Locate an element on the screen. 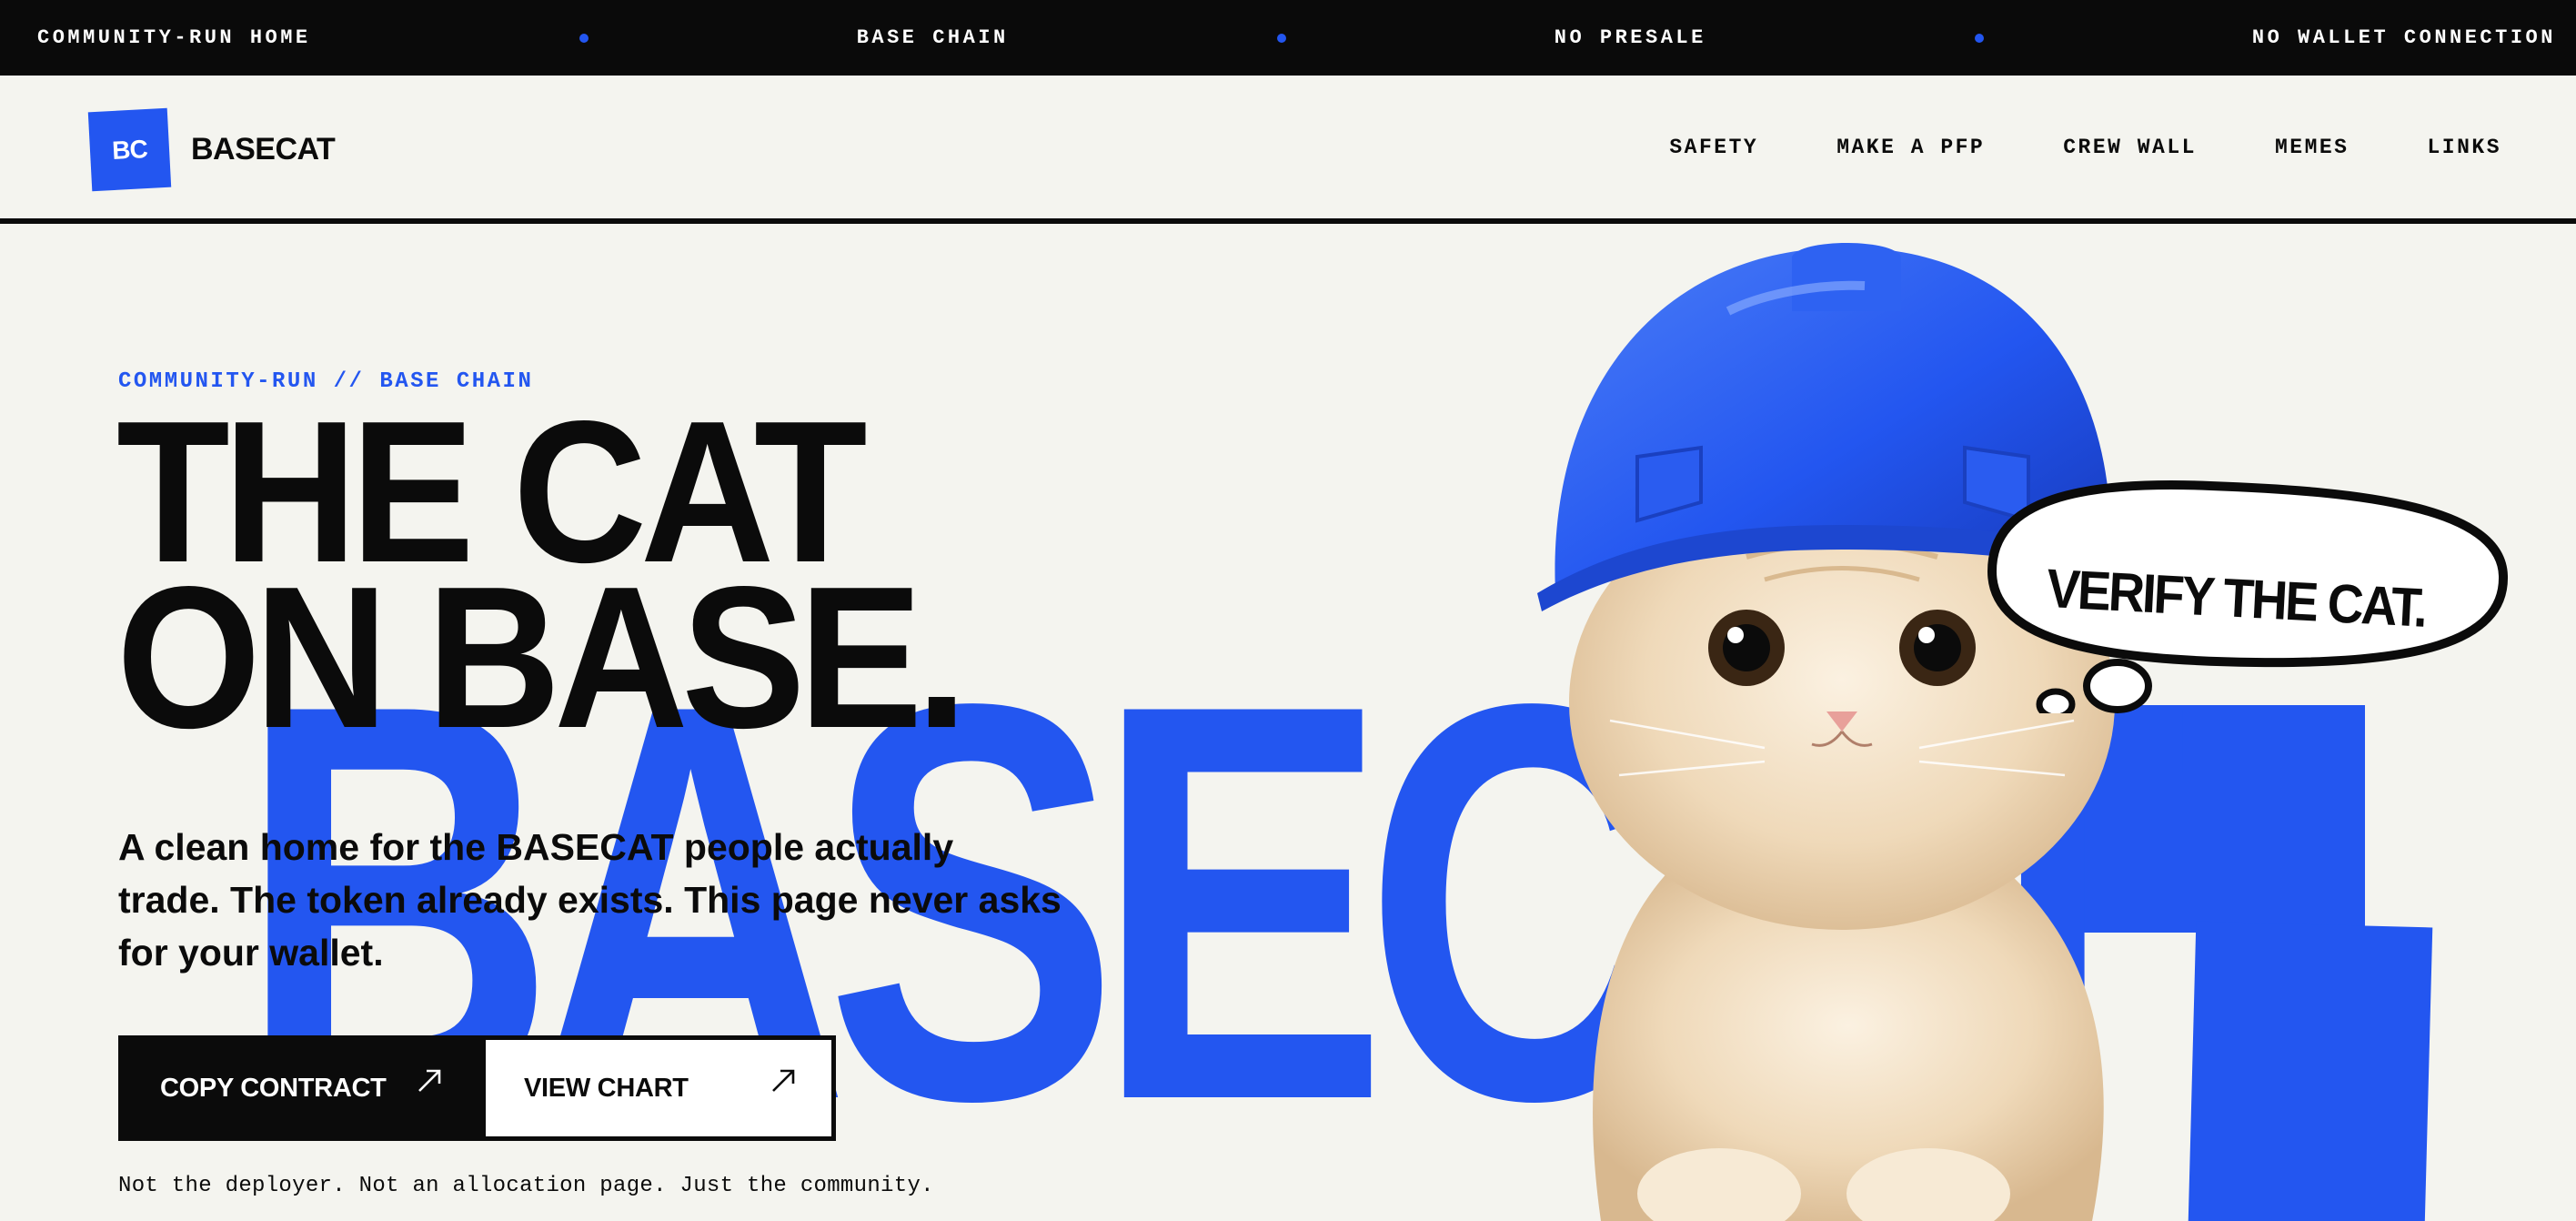  nav-link-make-a-pfp: MAKE A PFP is located at coordinates (1910, 147).